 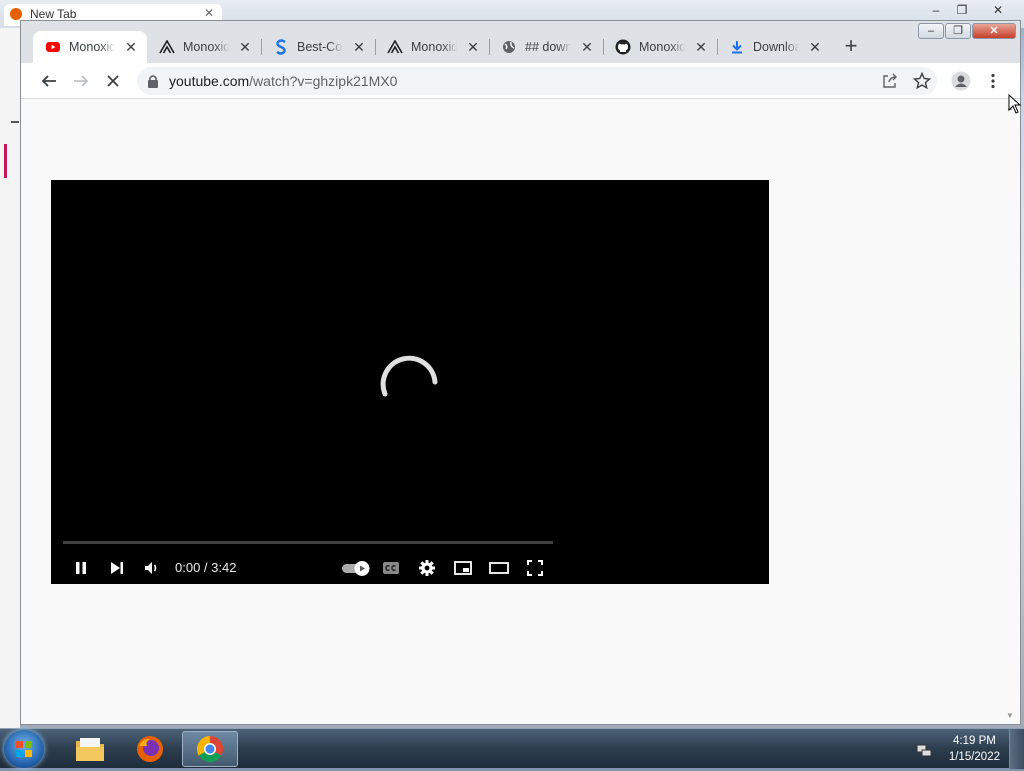 I want to click on taskbar-file-explorer, so click(x=90, y=749).